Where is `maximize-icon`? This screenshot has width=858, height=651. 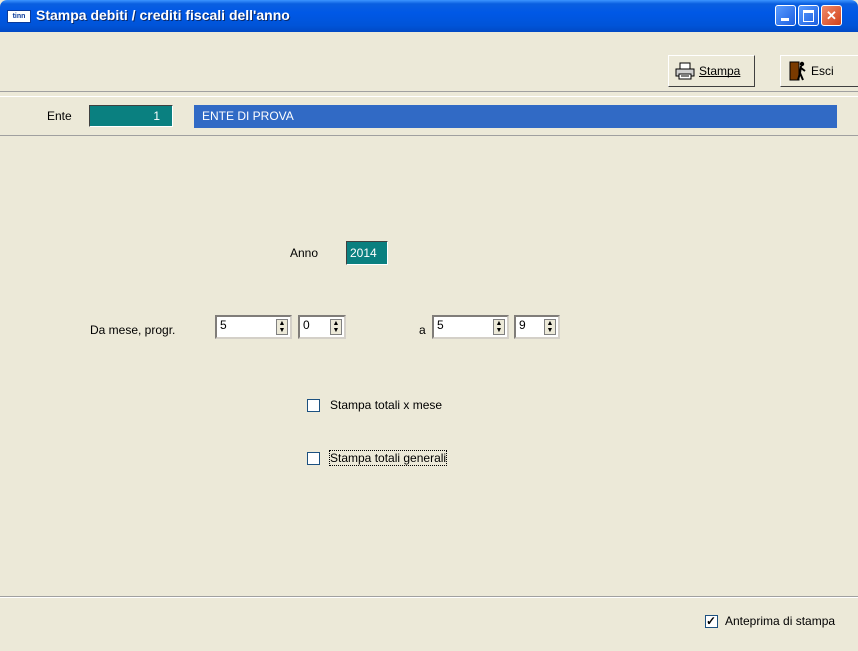
maximize-icon is located at coordinates (808, 15).